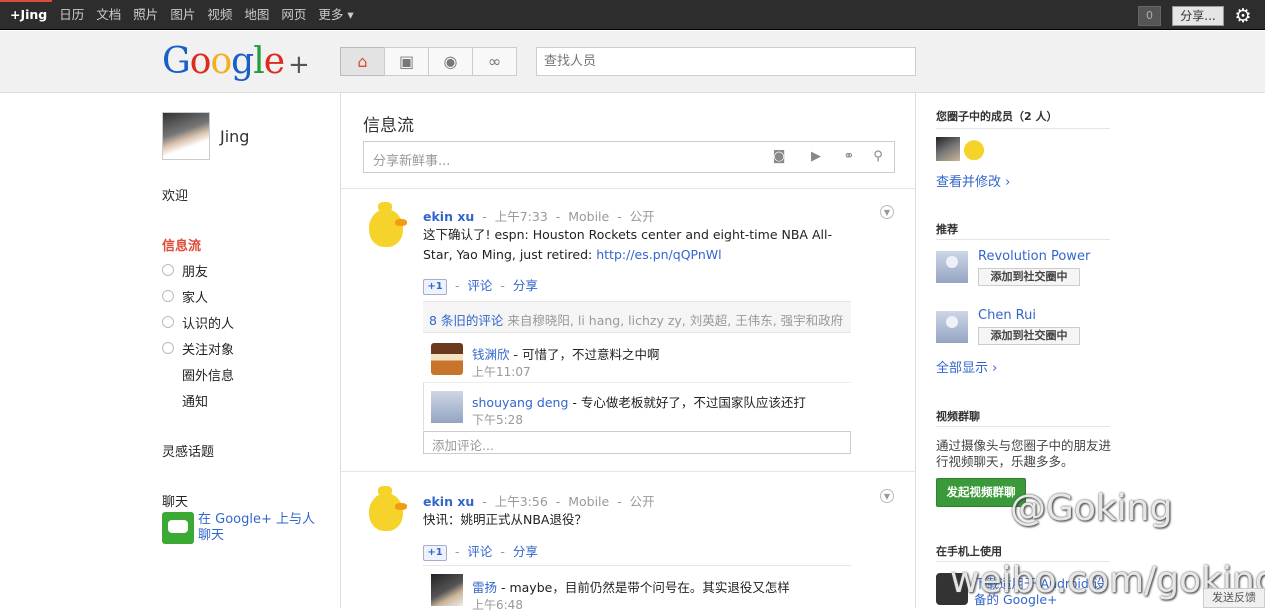  Describe the element at coordinates (219, 15) in the screenshot. I see `nav-videos: 视频` at that location.